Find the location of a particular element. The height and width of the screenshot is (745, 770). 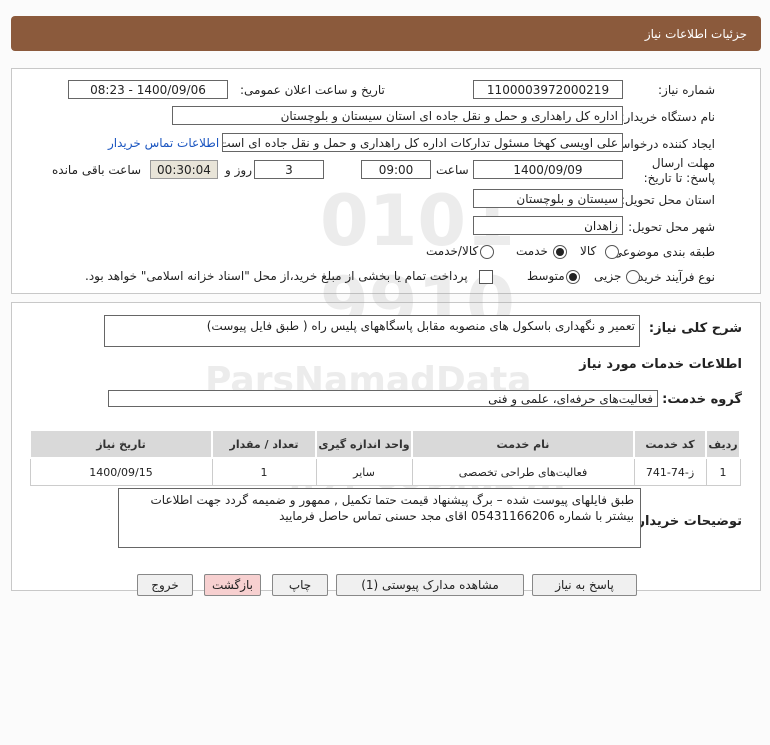

service-group-label: گروه خدمت: is located at coordinates (702, 399).